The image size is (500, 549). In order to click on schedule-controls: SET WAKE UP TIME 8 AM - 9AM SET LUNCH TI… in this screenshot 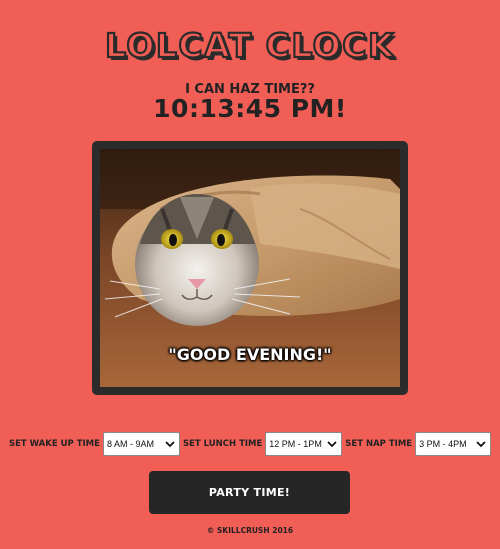, I will do `click(251, 444)`.